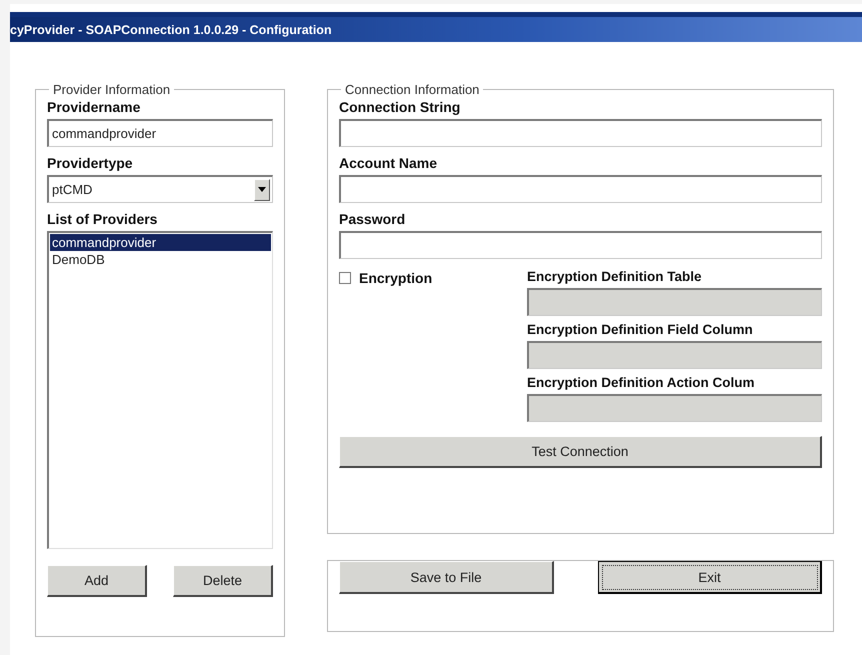 Image resolution: width=862 pixels, height=655 pixels. Describe the element at coordinates (641, 382) in the screenshot. I see `field-label: Encryption Definition Action Colum` at that location.